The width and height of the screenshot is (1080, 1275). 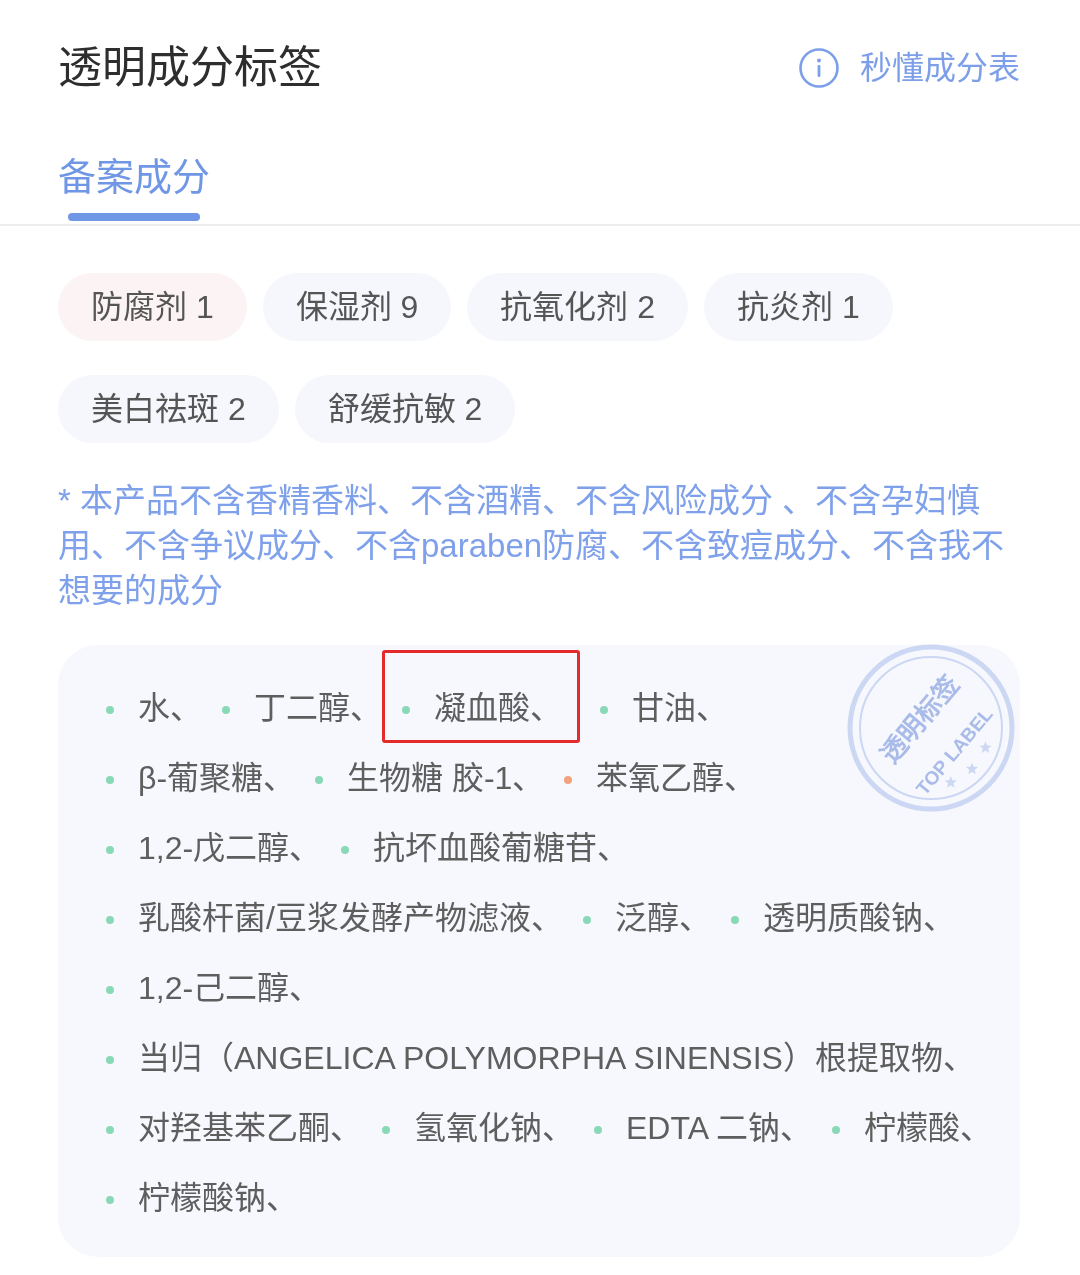 I want to click on category-chip: 抗氧化剂 2, so click(x=578, y=306).